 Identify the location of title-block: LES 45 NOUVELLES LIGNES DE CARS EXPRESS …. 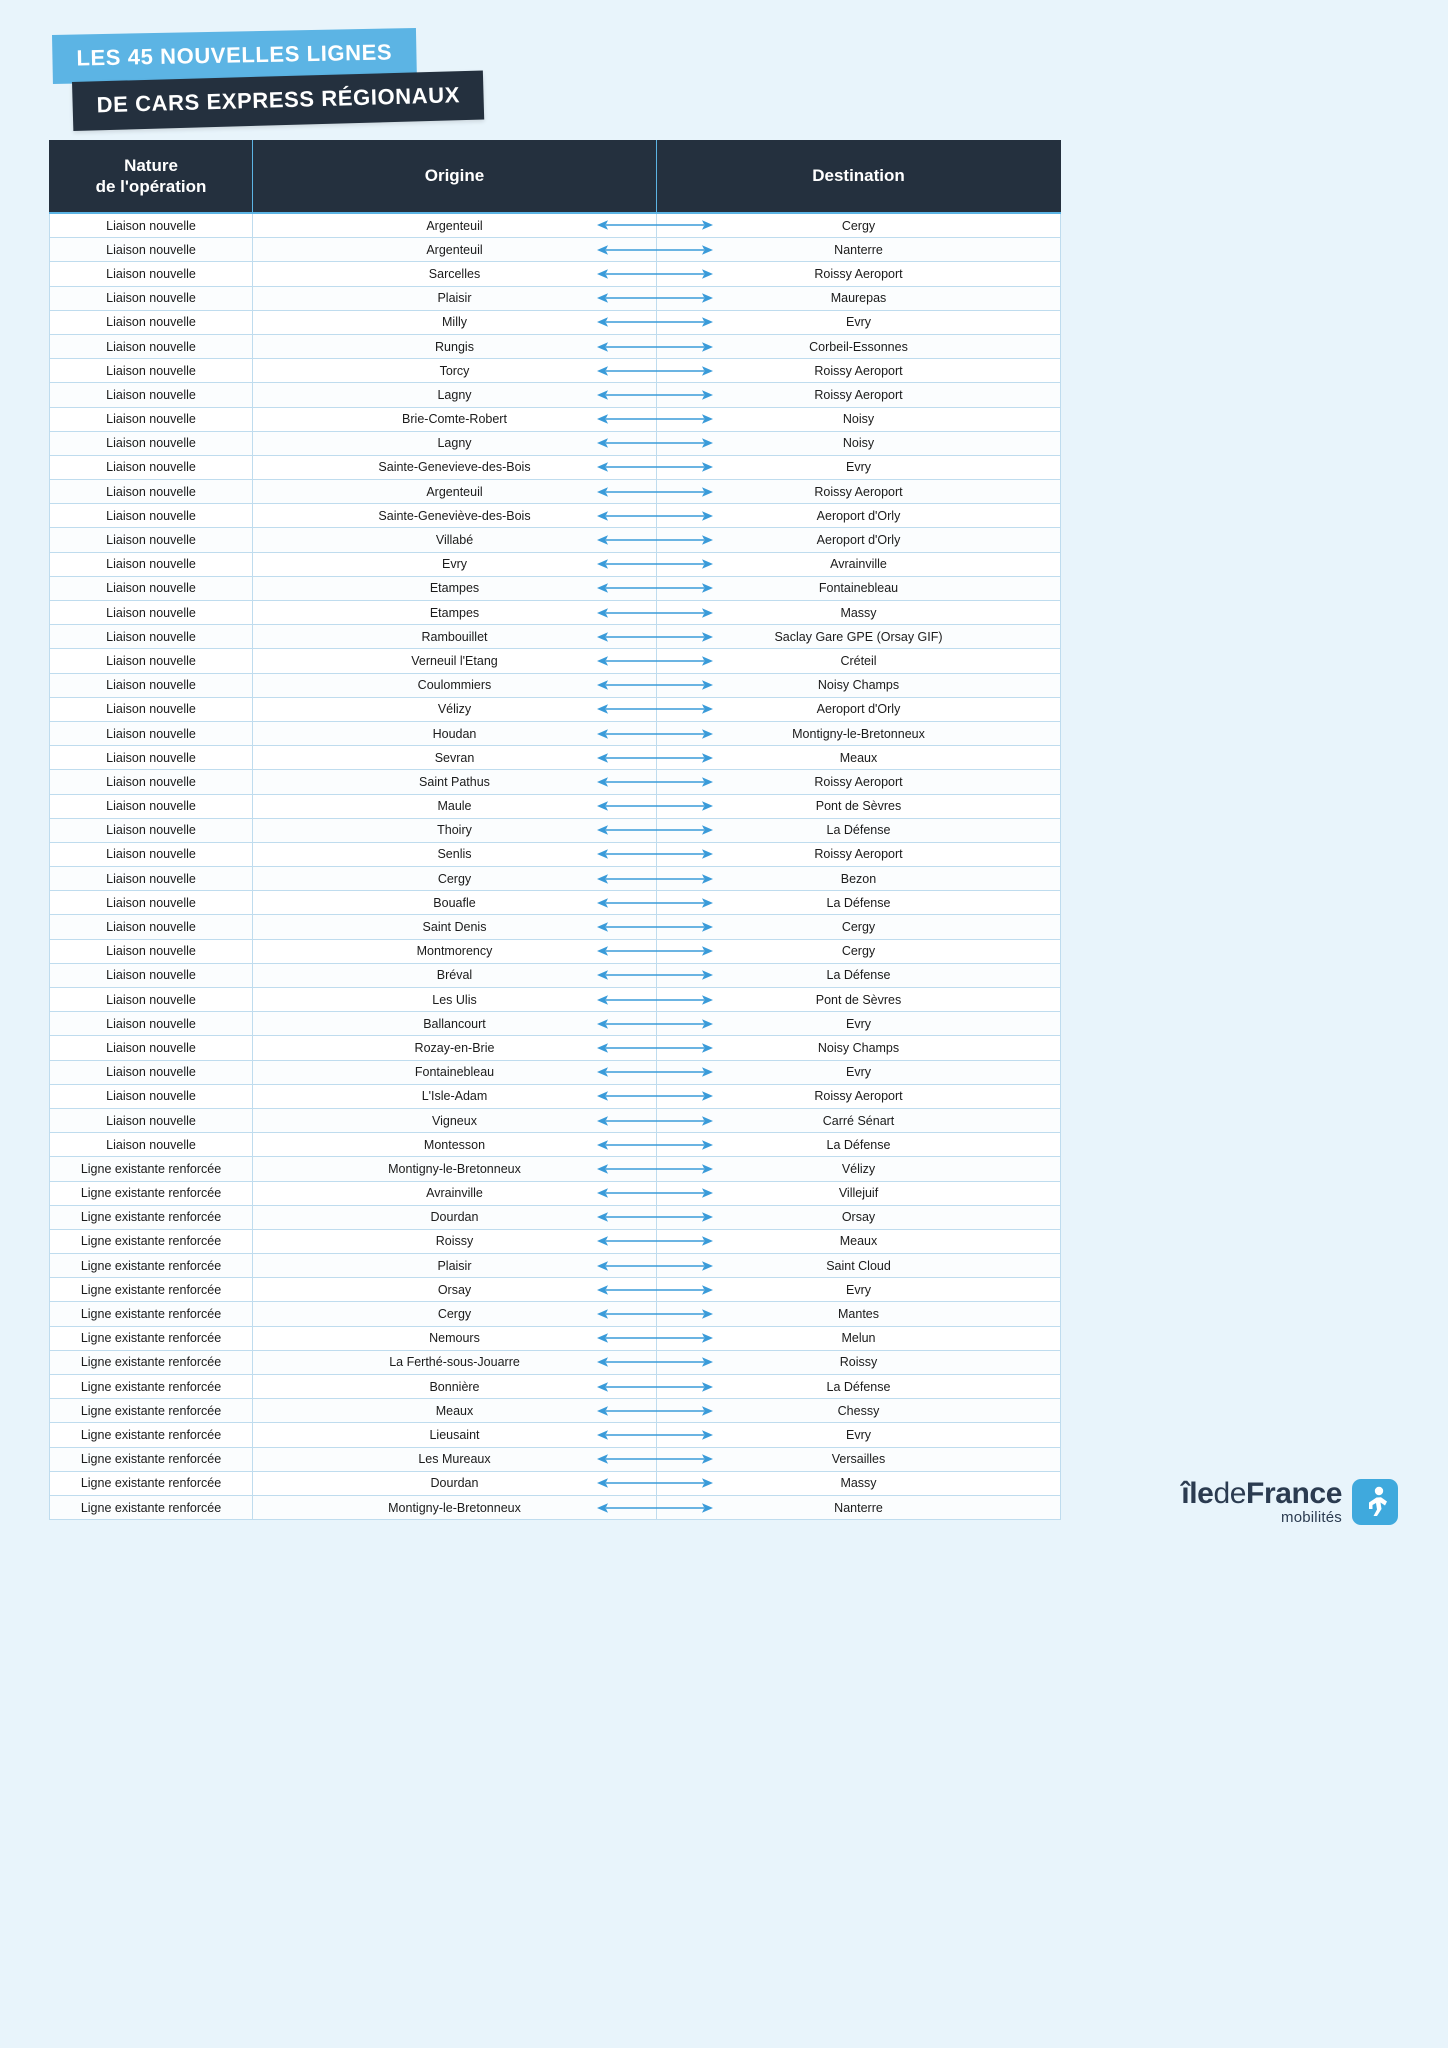
(724, 84).